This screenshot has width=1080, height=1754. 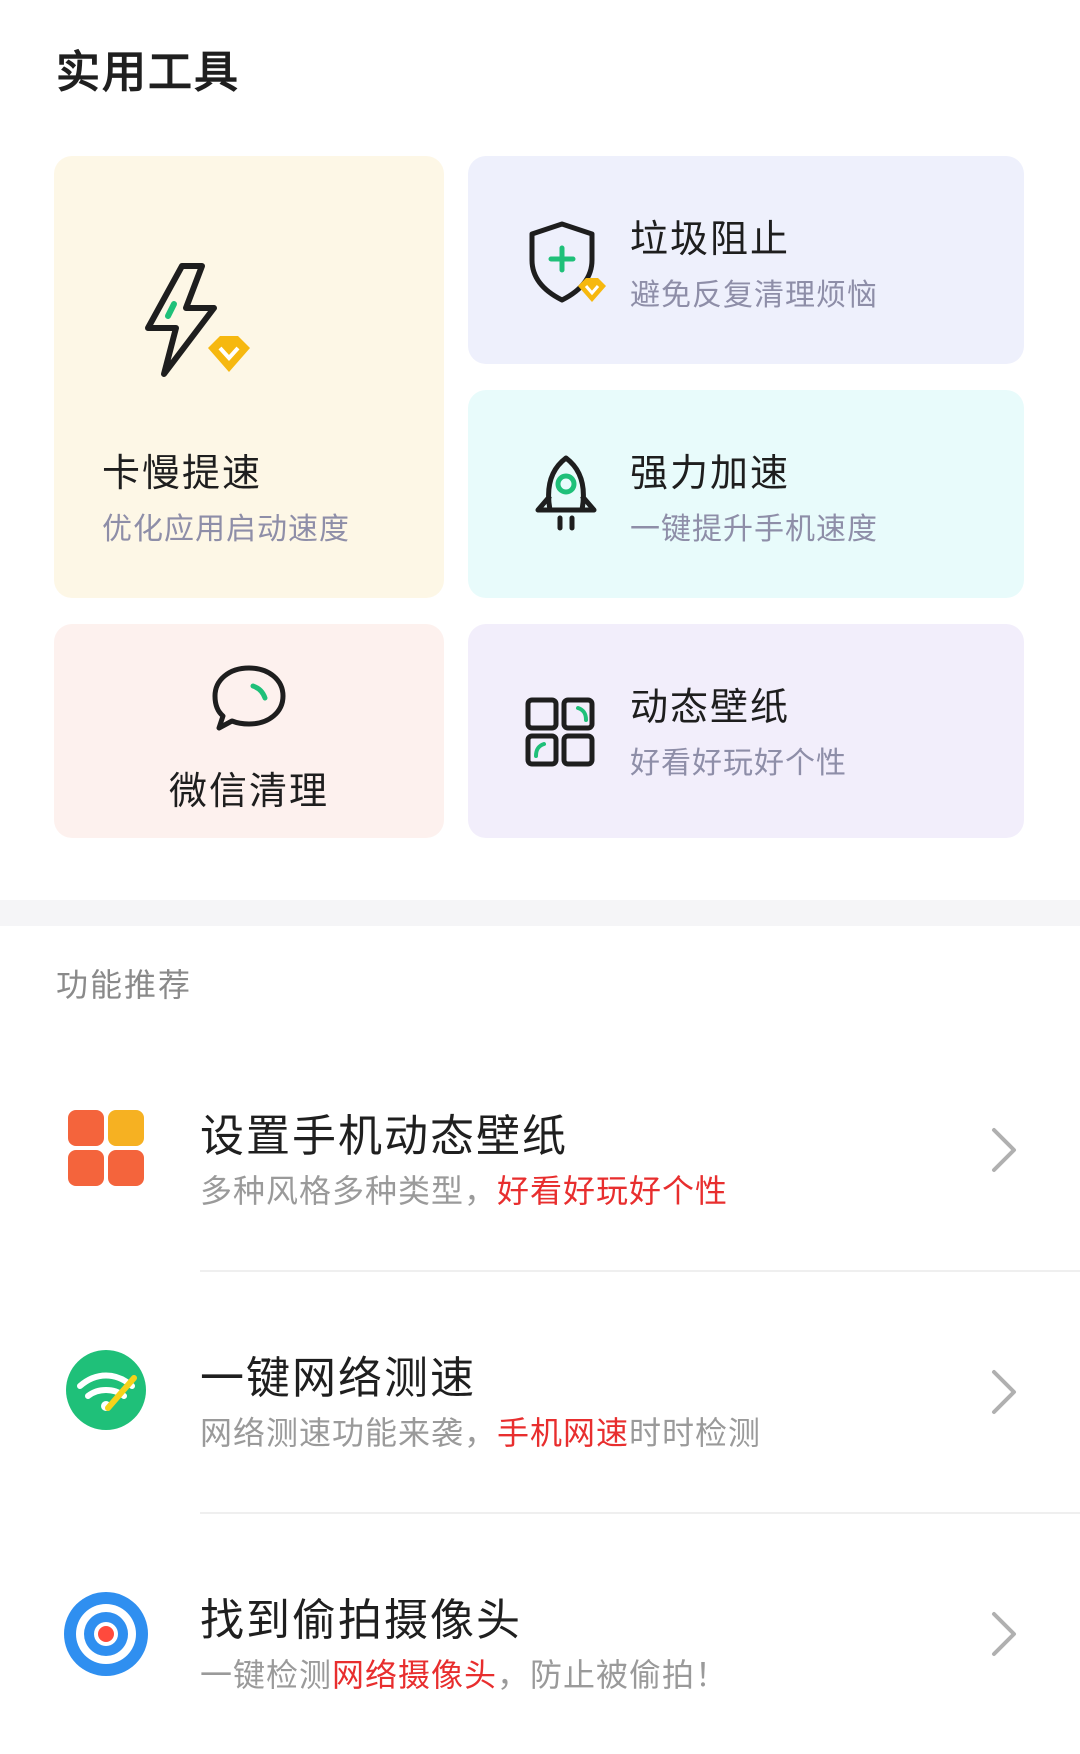 I want to click on card-junk-block: 垃圾阻止 避免反复清理烦恼, so click(x=746, y=260).